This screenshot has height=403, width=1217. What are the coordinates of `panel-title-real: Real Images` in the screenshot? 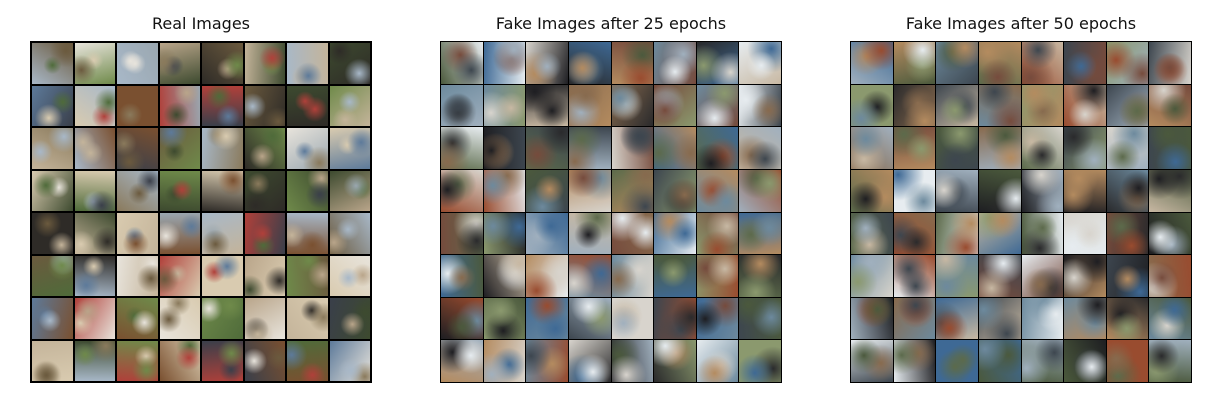 It's located at (201, 23).